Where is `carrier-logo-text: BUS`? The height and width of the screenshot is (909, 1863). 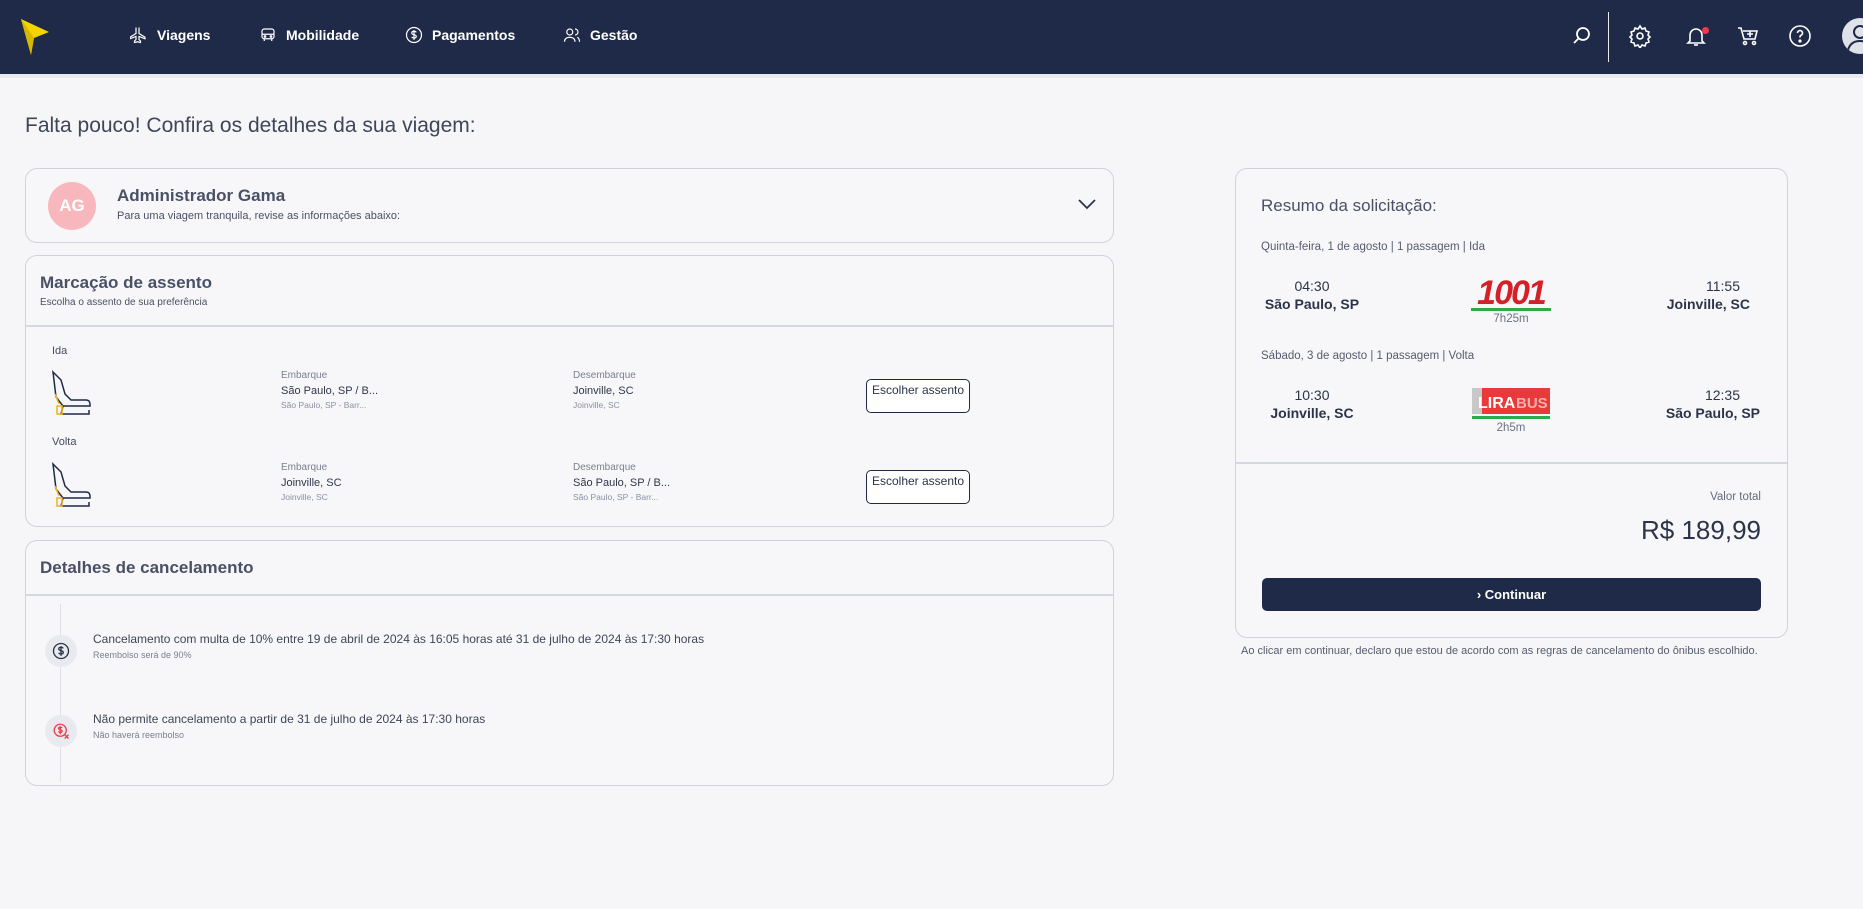
carrier-logo-text: BUS is located at coordinates (1532, 403).